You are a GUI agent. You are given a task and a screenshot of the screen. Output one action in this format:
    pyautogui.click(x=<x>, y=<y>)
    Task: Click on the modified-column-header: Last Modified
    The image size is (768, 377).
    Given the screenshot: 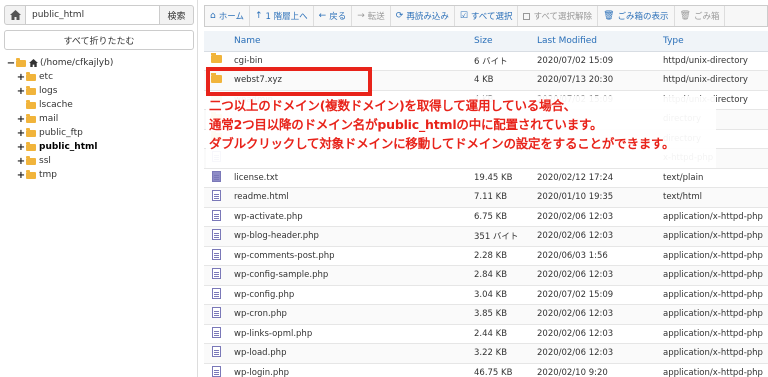 What is the action you would take?
    pyautogui.click(x=596, y=41)
    